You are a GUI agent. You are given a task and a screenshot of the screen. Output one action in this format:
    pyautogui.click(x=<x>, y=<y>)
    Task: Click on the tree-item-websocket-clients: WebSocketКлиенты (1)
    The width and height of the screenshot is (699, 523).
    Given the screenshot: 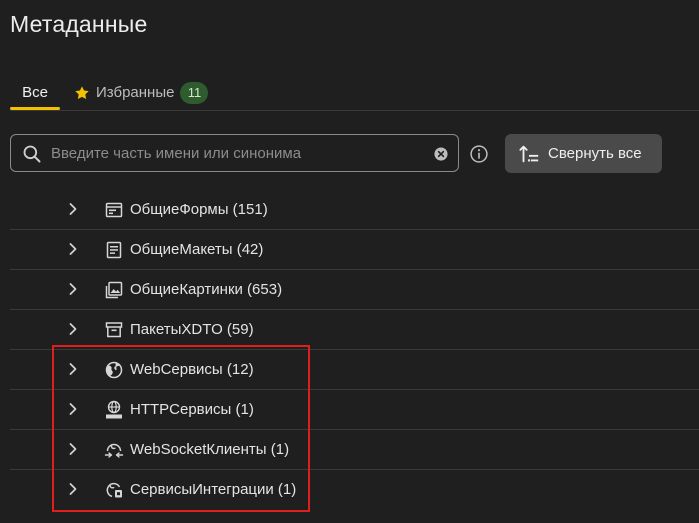 What is the action you would take?
    pyautogui.click(x=354, y=450)
    